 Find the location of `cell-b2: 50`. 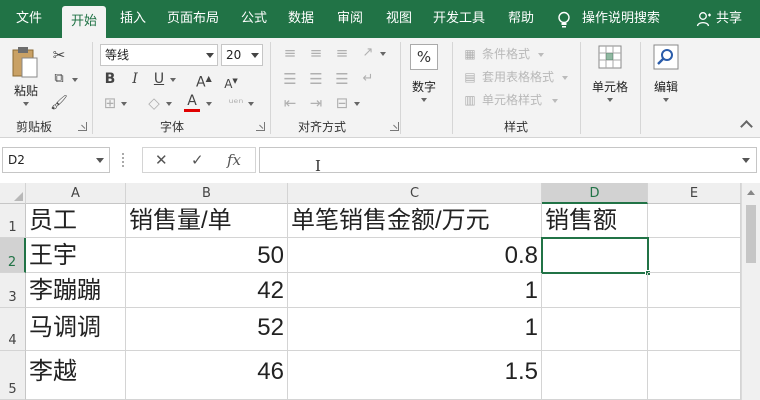

cell-b2: 50 is located at coordinates (207, 255).